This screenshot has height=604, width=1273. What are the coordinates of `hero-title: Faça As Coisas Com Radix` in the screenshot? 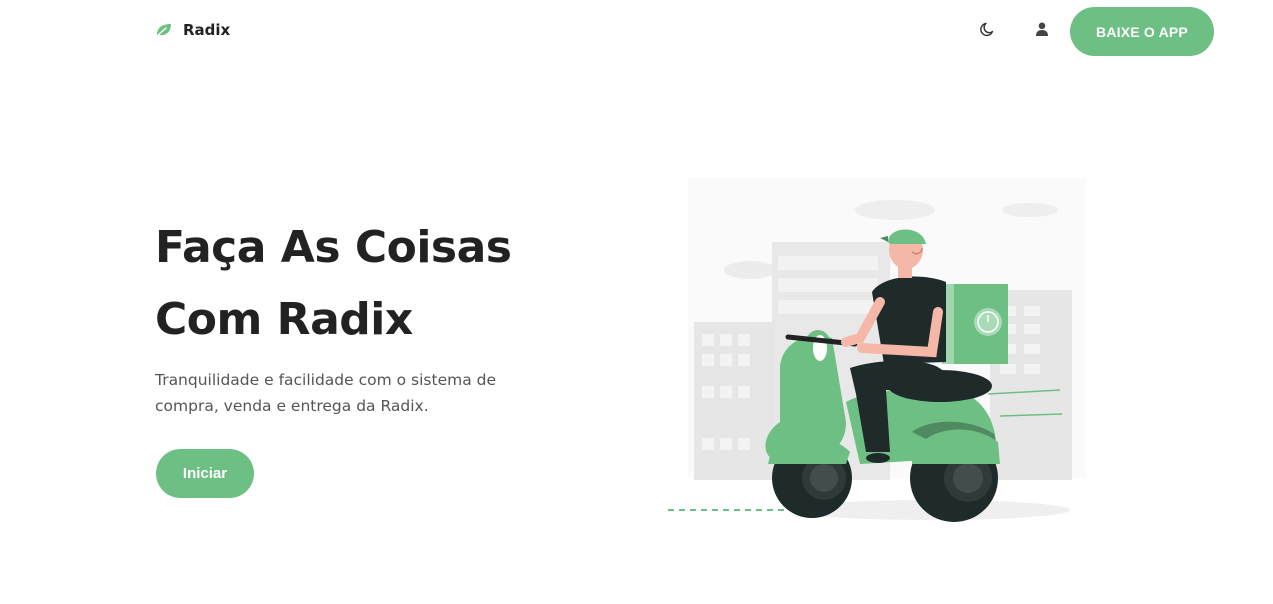 It's located at (390, 284).